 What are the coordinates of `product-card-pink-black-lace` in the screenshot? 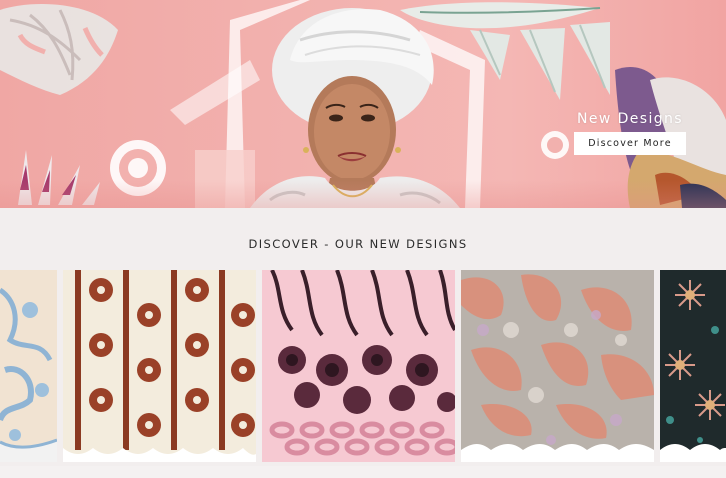 It's located at (358, 366).